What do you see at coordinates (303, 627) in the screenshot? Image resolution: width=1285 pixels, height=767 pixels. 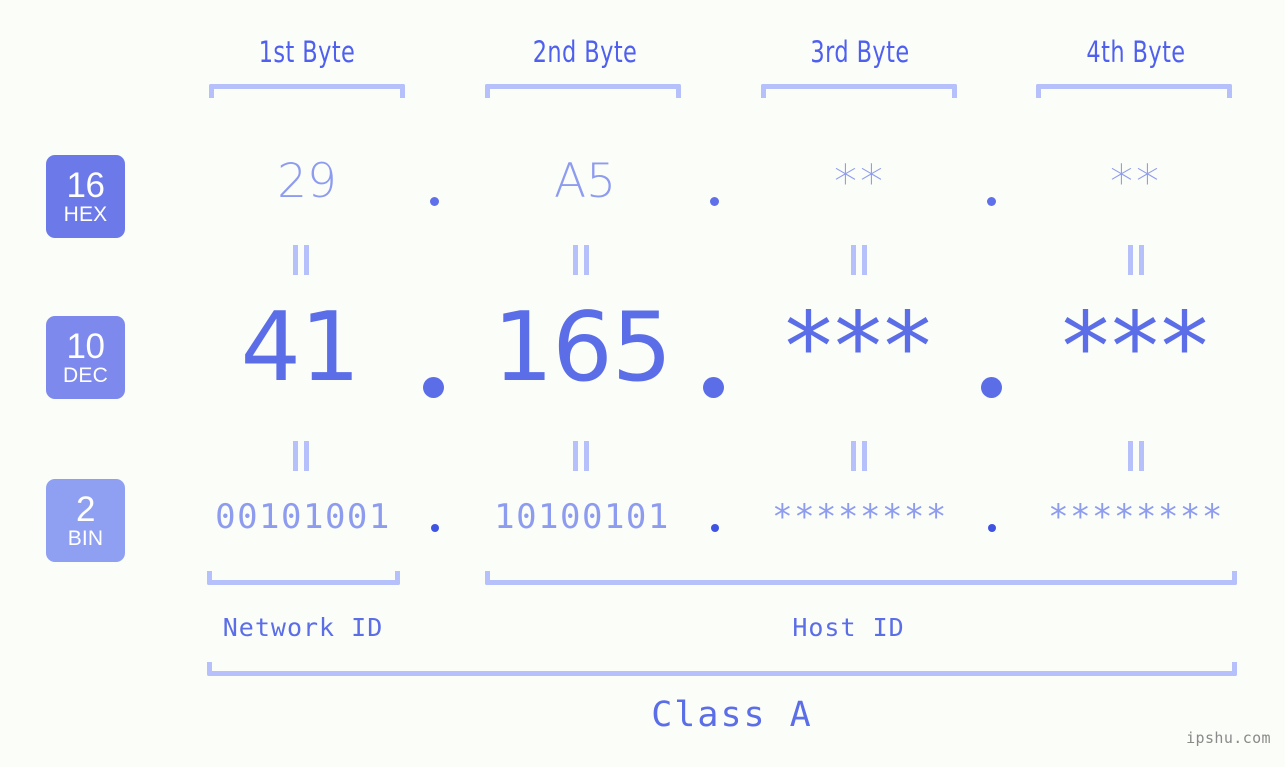 I see `network-id-label: Network ID` at bounding box center [303, 627].